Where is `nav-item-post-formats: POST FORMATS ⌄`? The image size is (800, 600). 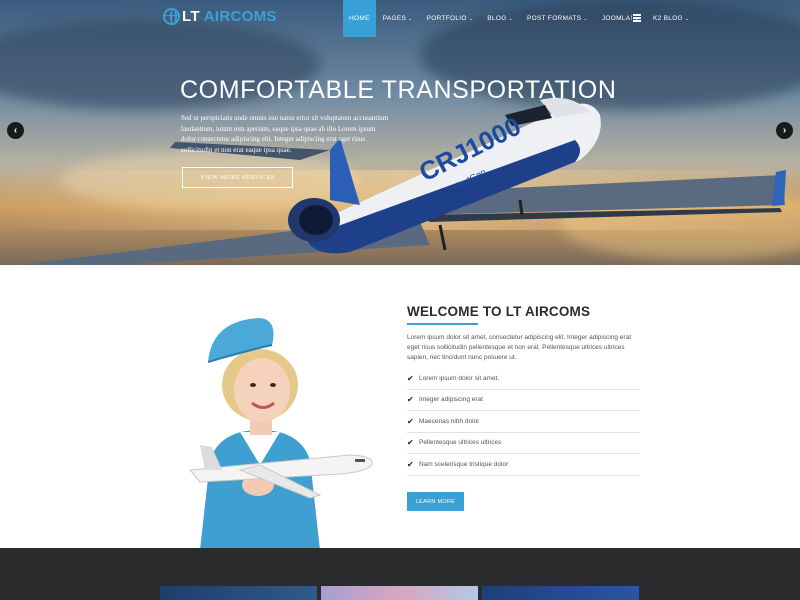
nav-item-post-formats: POST FORMATS ⌄ is located at coordinates (557, 18).